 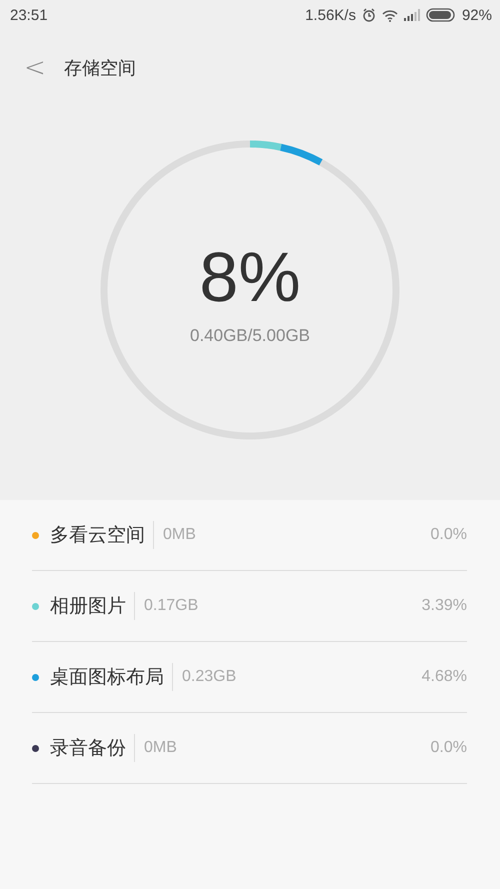 I want to click on usage-amount: 0.40GB/5.00GB, so click(x=250, y=336).